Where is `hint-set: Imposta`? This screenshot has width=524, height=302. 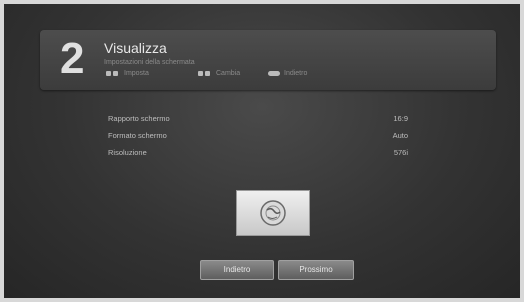 hint-set: Imposta is located at coordinates (127, 73).